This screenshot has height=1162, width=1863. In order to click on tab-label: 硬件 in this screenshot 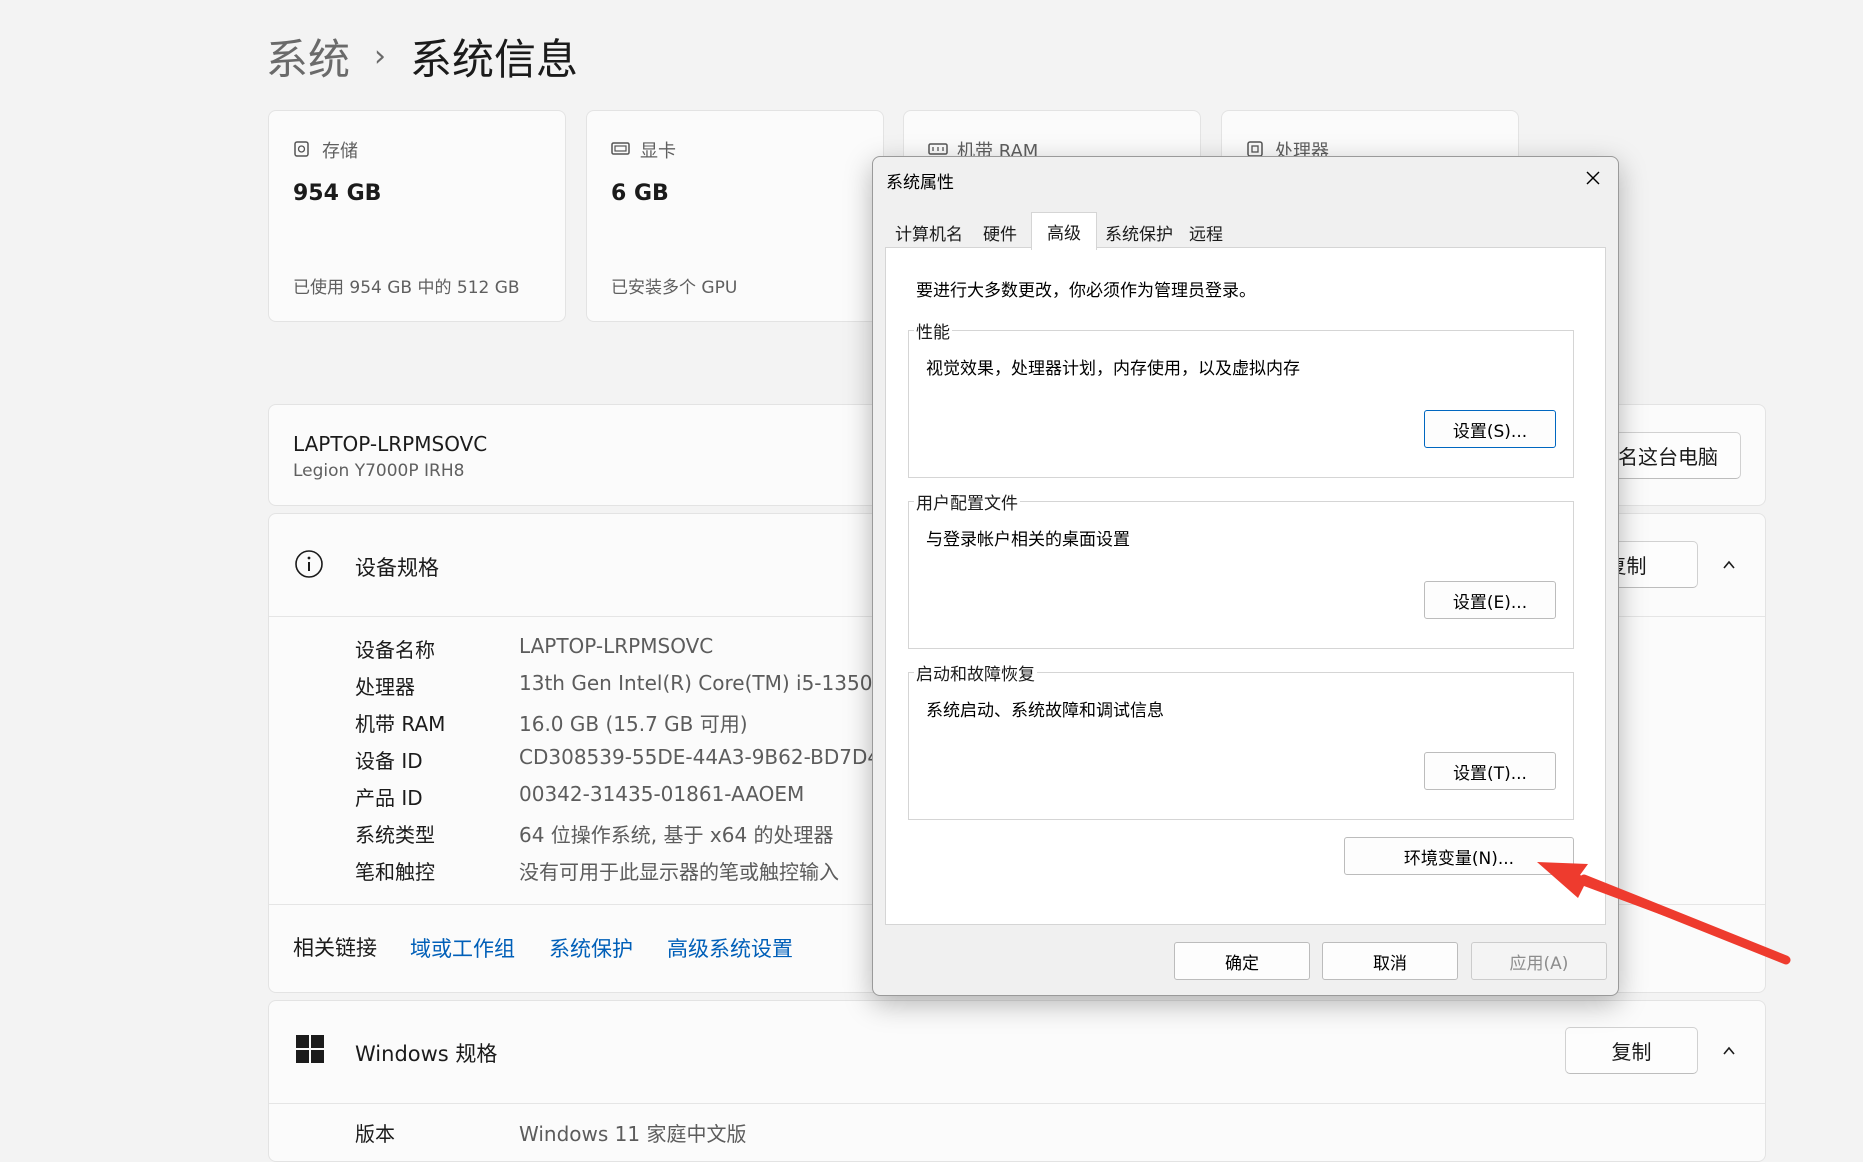, I will do `click(1000, 234)`.